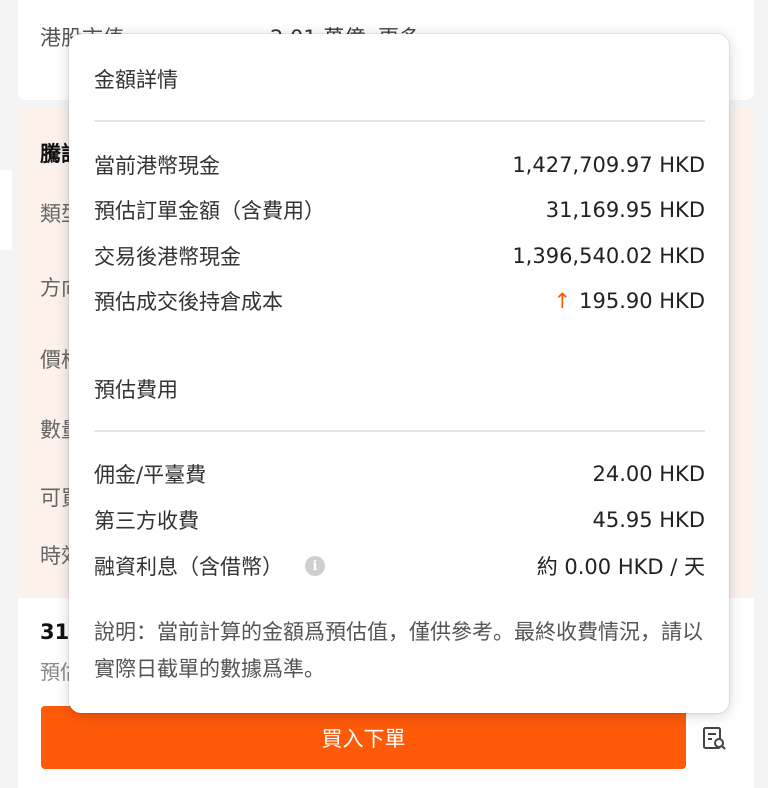  I want to click on side-strip, so click(6, 210).